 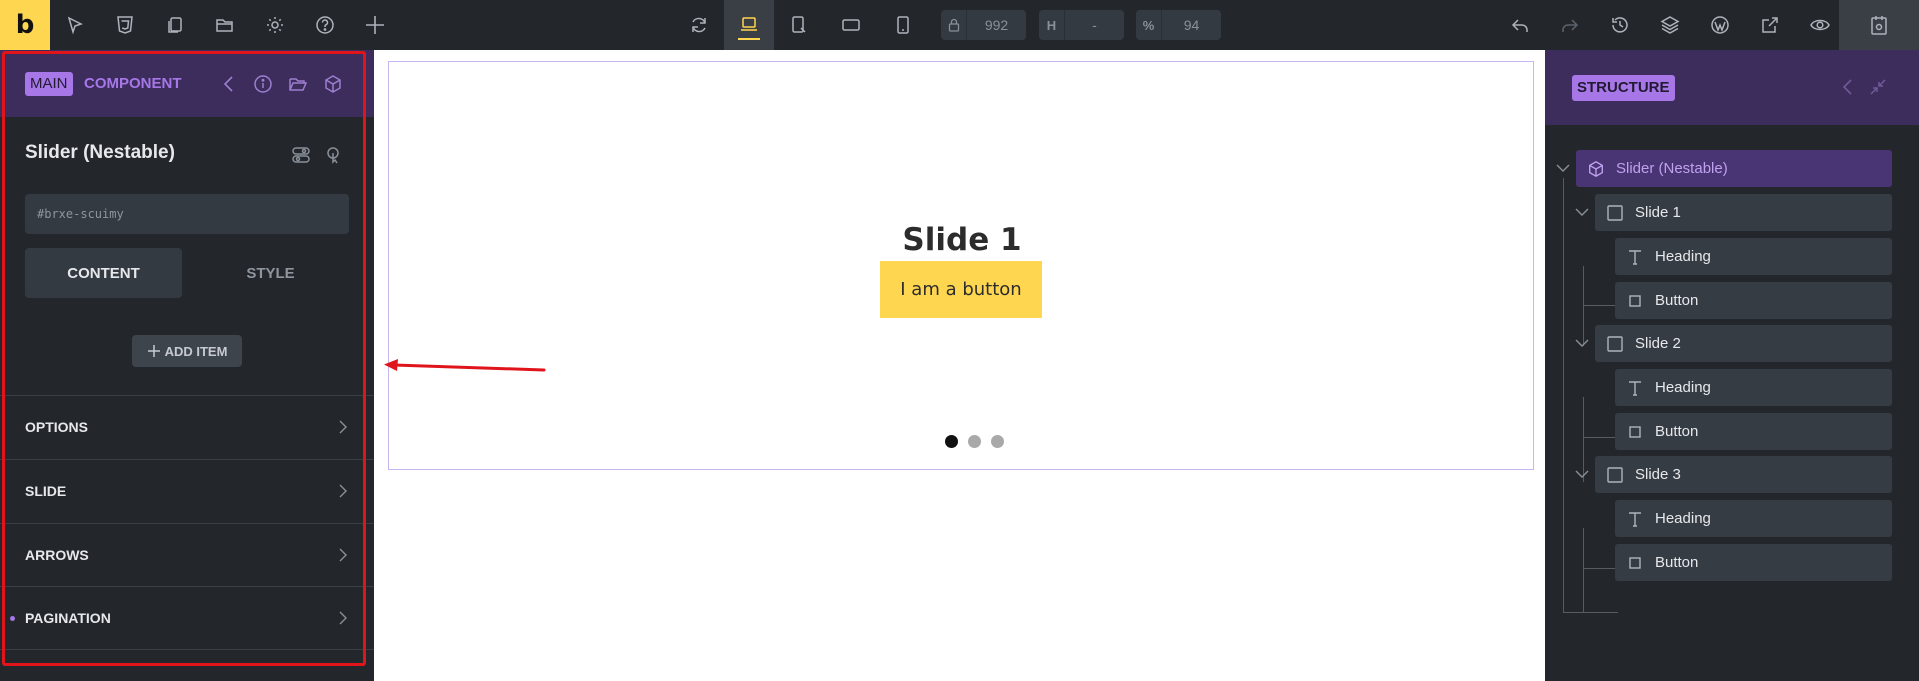 I want to click on folder-icon, so click(x=225, y=25).